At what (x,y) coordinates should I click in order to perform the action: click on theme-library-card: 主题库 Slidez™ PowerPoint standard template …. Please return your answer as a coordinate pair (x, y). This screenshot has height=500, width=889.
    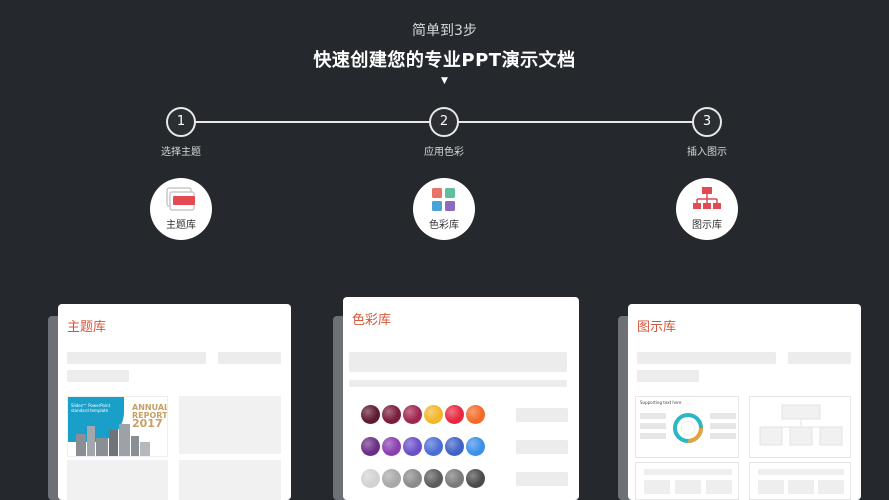
    Looking at the image, I should click on (174, 402).